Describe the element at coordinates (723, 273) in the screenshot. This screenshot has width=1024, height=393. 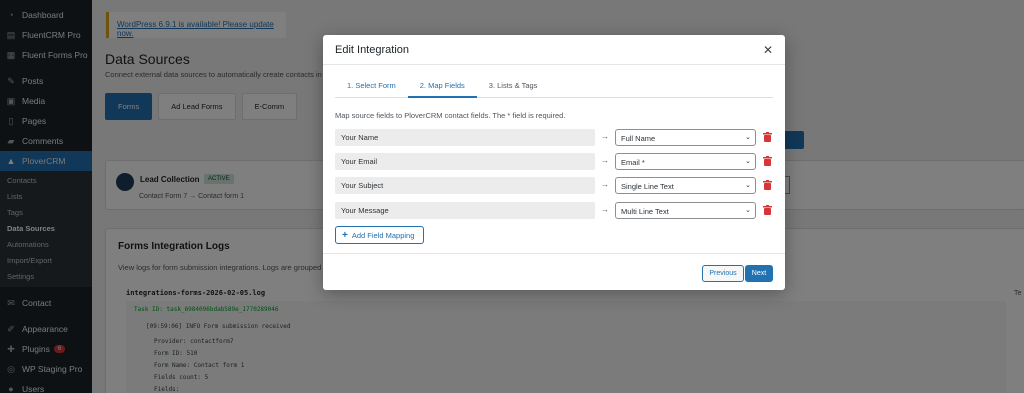
I see `previous-button: Previous` at that location.